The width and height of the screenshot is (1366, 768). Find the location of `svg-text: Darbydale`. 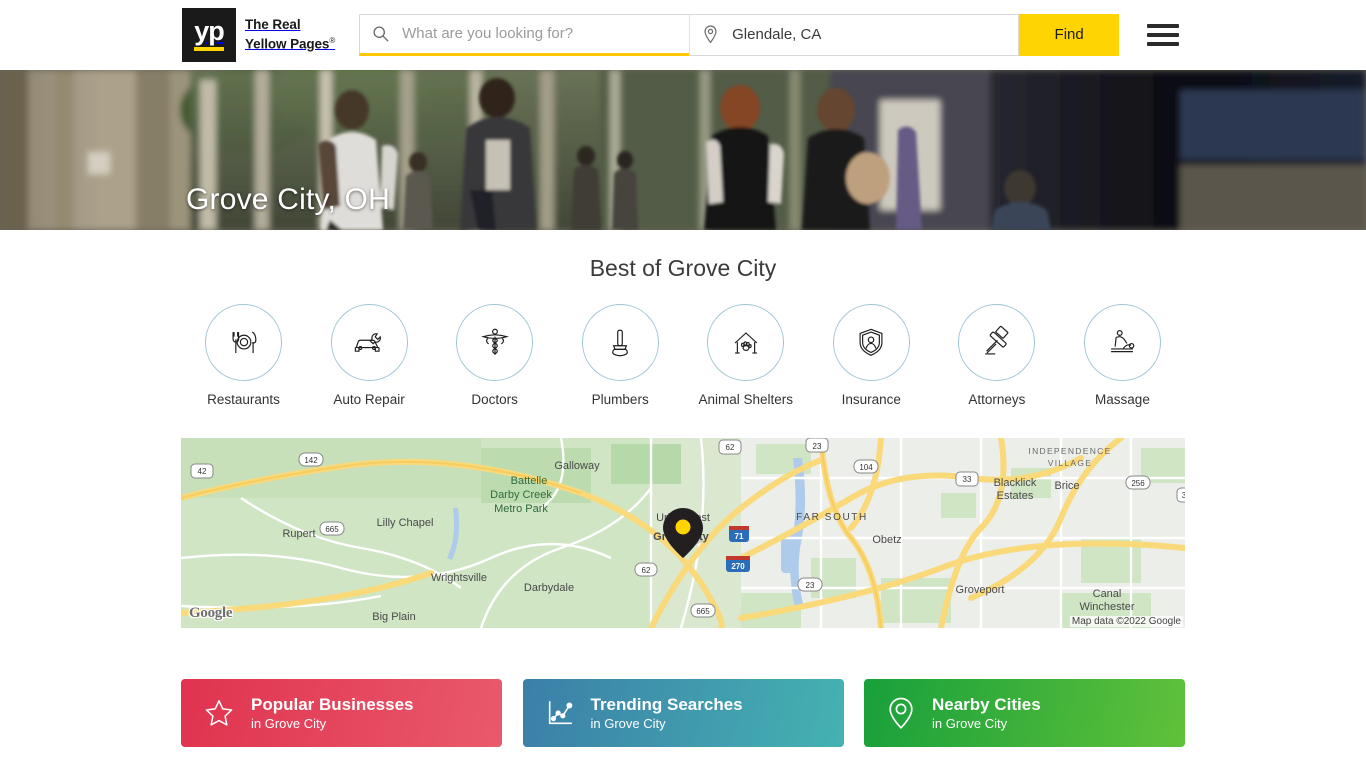

svg-text: Darbydale is located at coordinates (549, 588).